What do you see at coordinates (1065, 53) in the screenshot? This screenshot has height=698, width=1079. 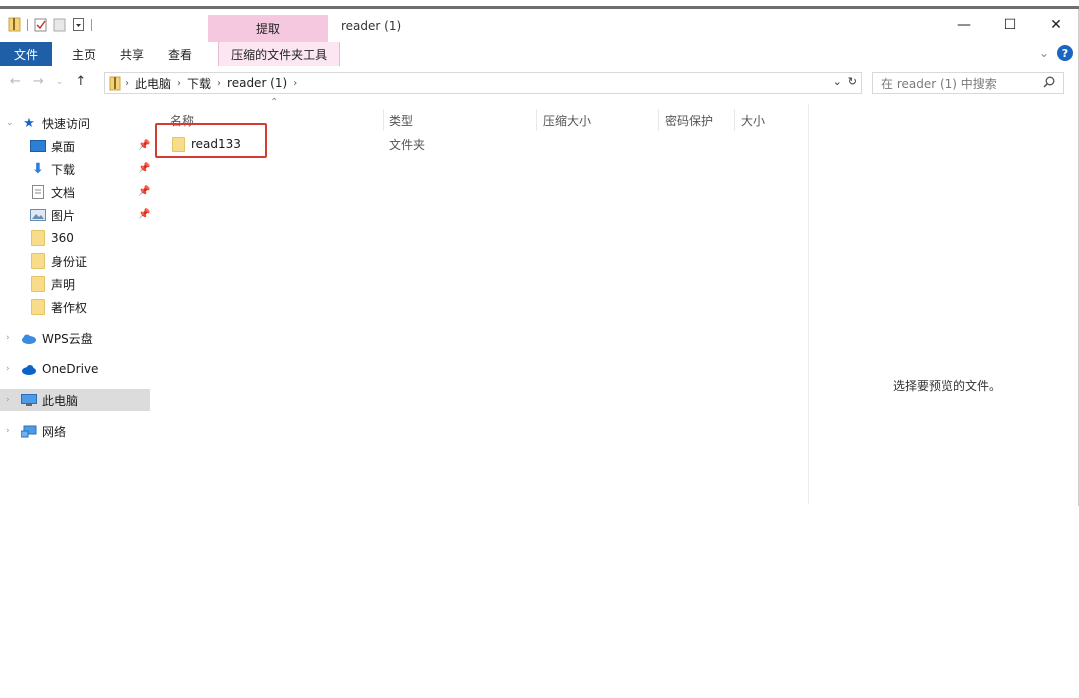 I see `help-icon: ?` at bounding box center [1065, 53].